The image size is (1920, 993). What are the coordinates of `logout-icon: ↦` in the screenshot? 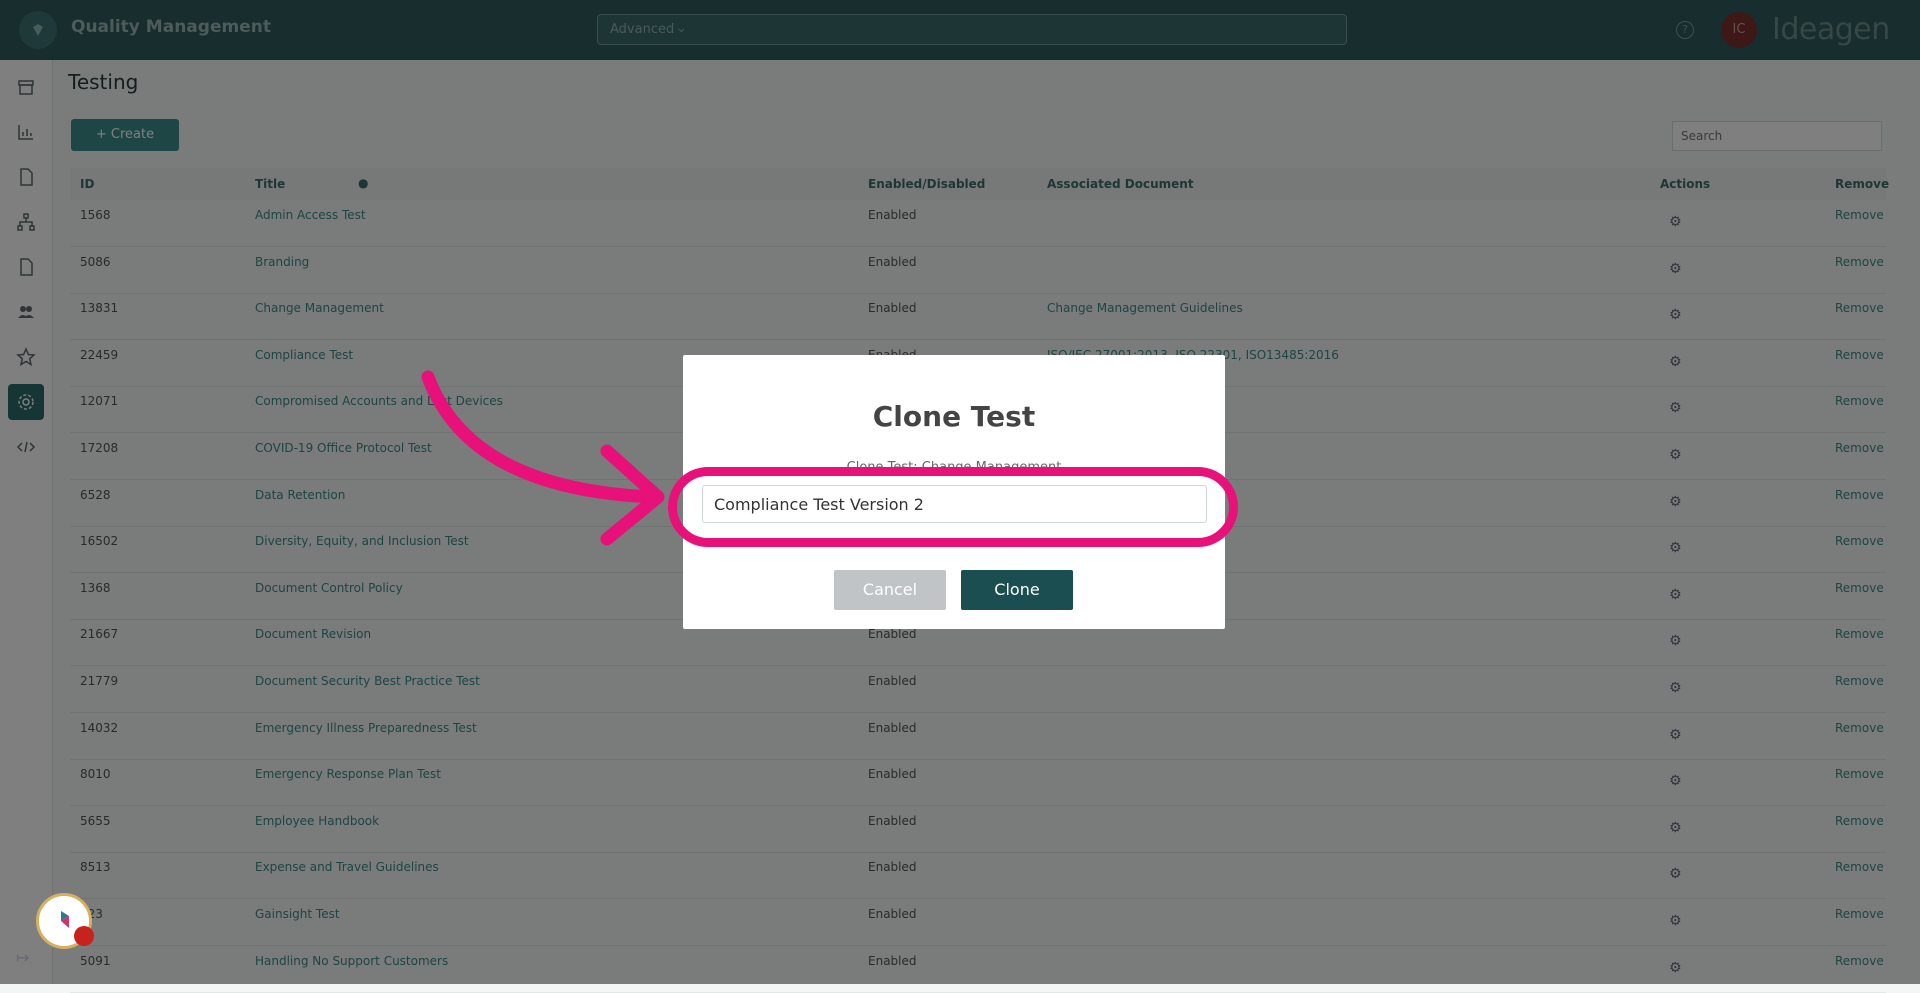 It's located at (22, 957).